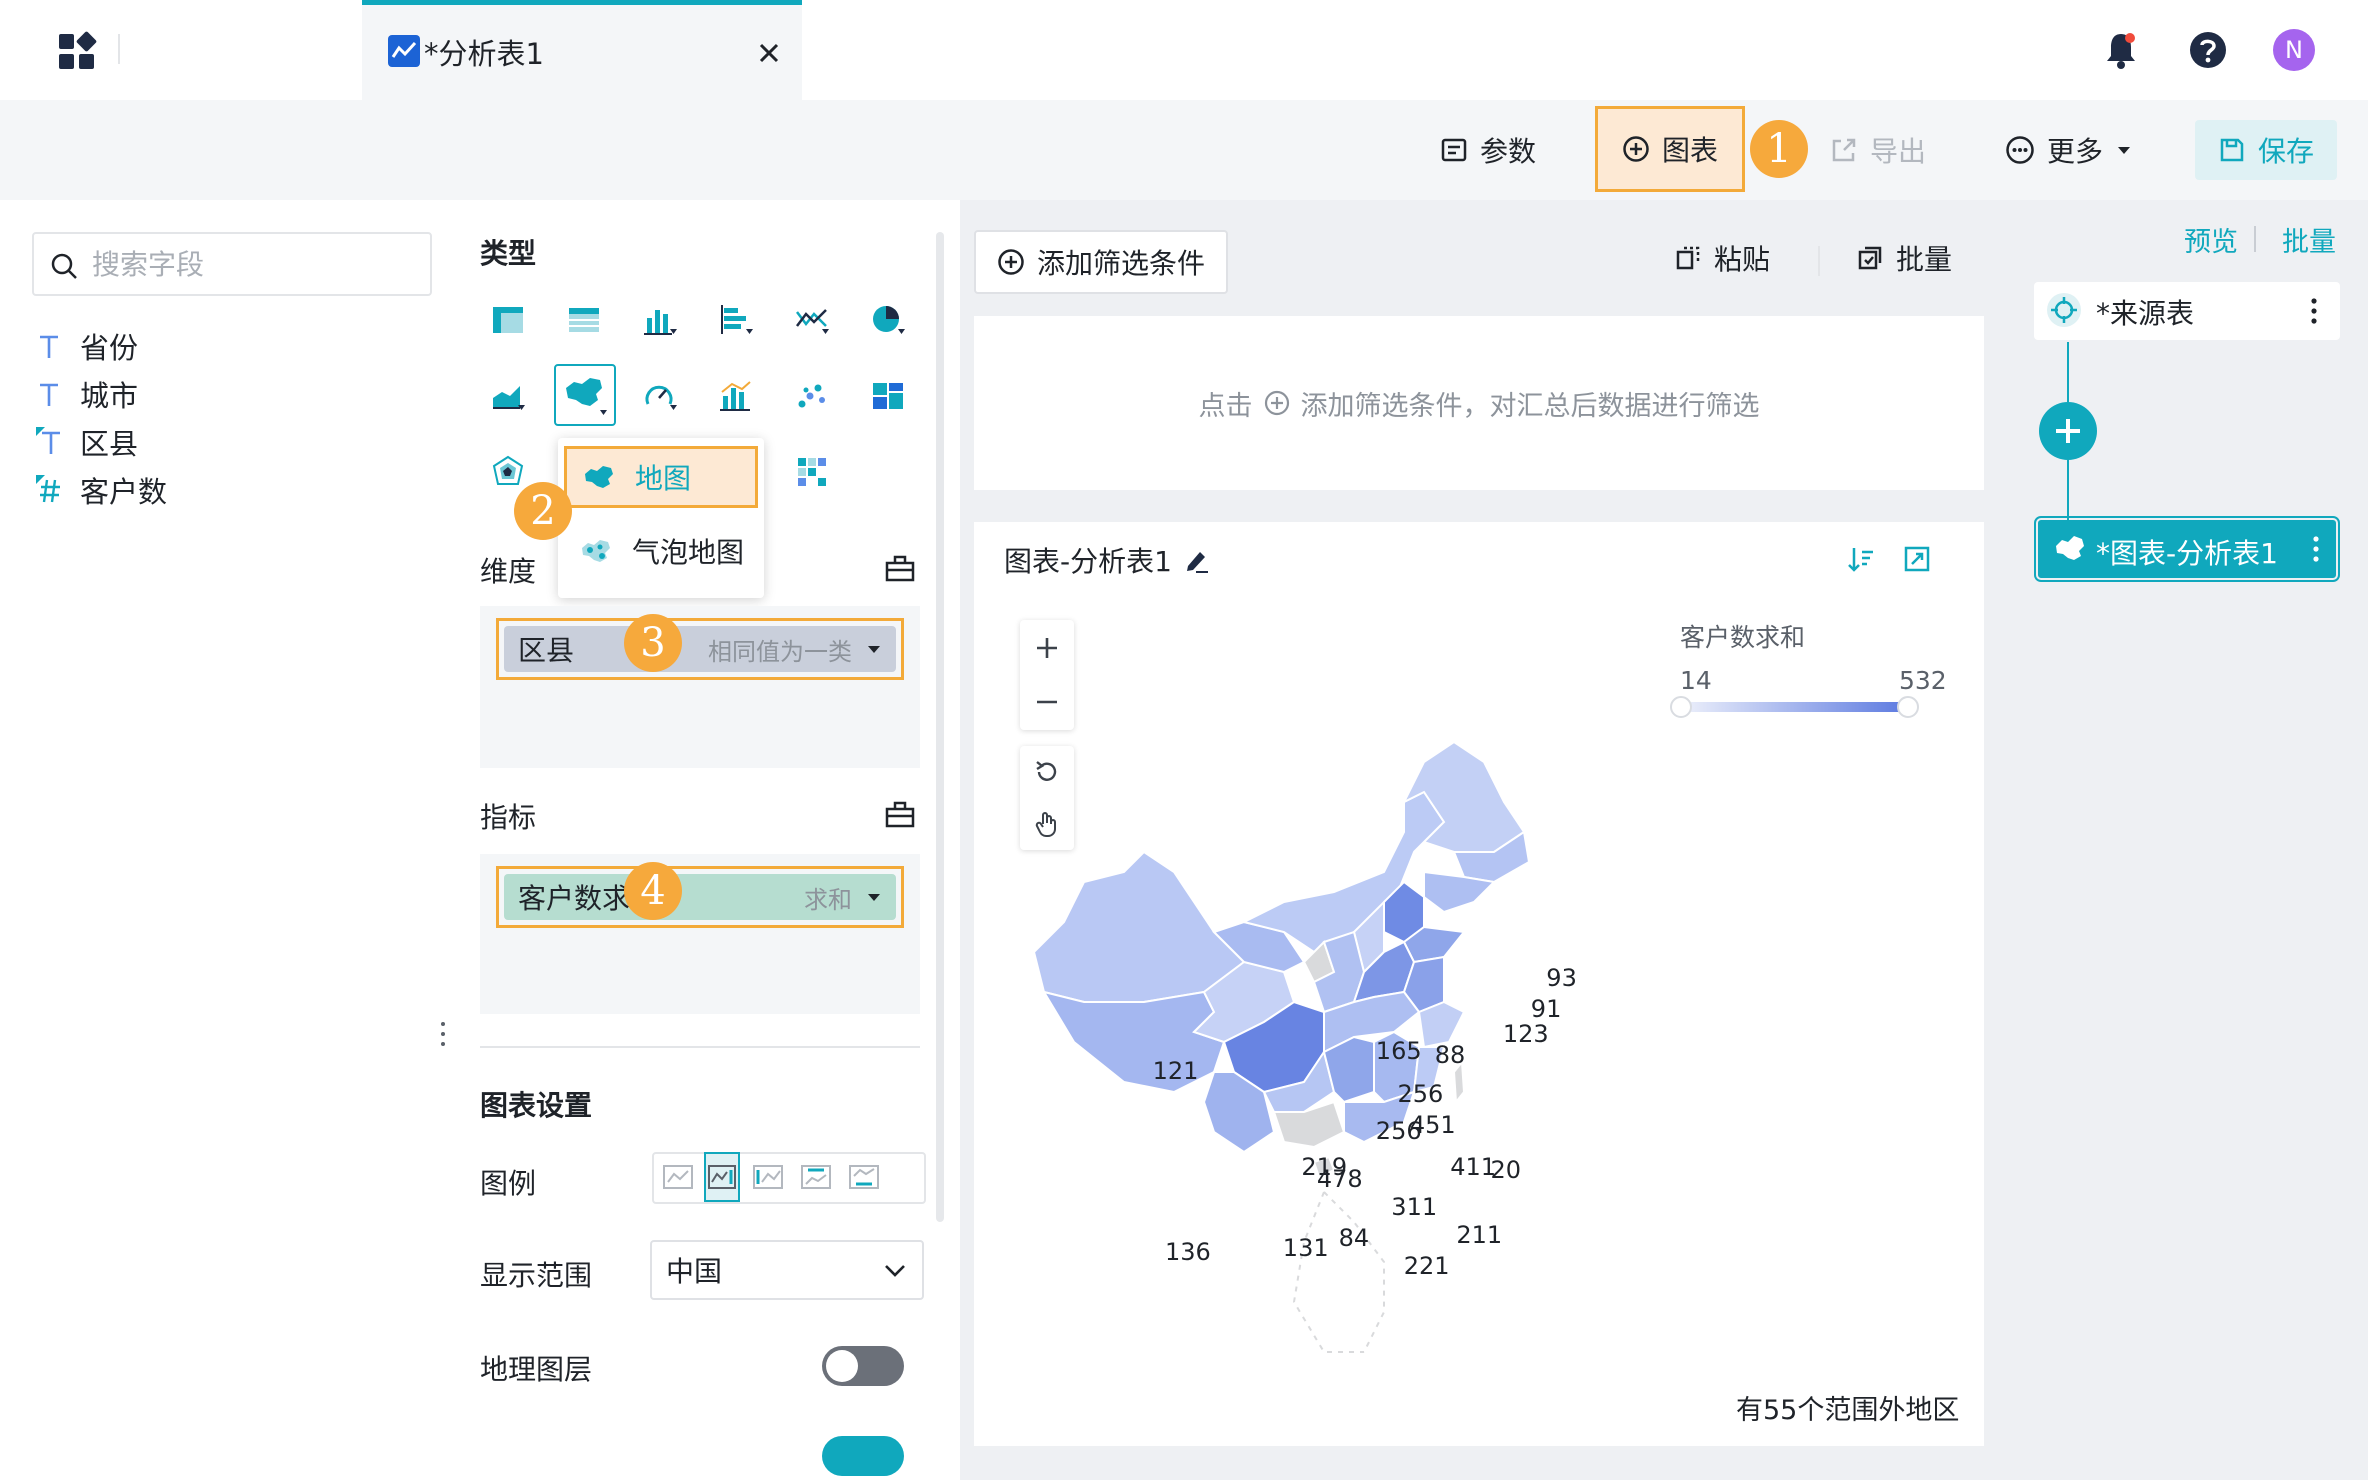  I want to click on legend-label: 图例, so click(508, 1183).